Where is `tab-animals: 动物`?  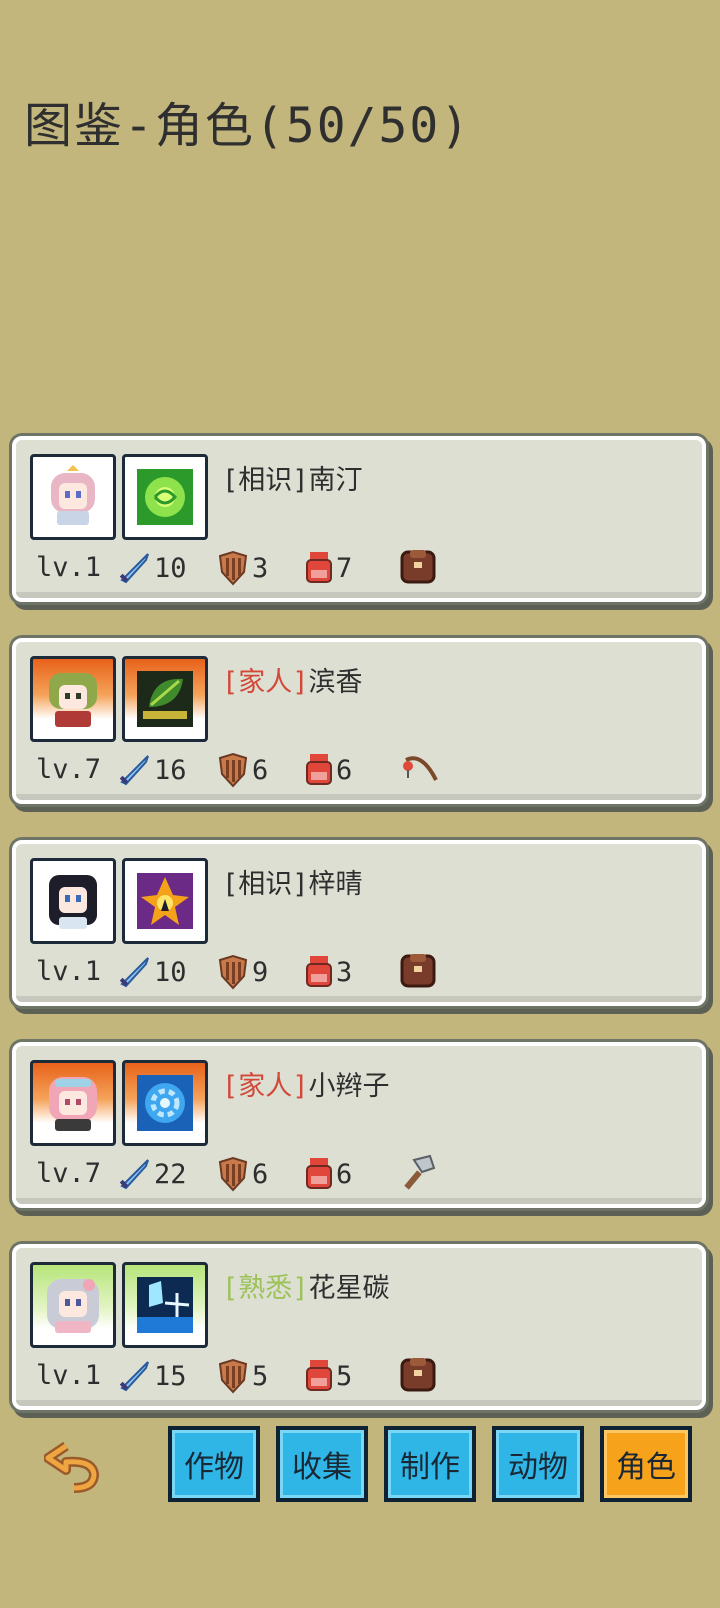
tab-animals: 动物 is located at coordinates (538, 1464).